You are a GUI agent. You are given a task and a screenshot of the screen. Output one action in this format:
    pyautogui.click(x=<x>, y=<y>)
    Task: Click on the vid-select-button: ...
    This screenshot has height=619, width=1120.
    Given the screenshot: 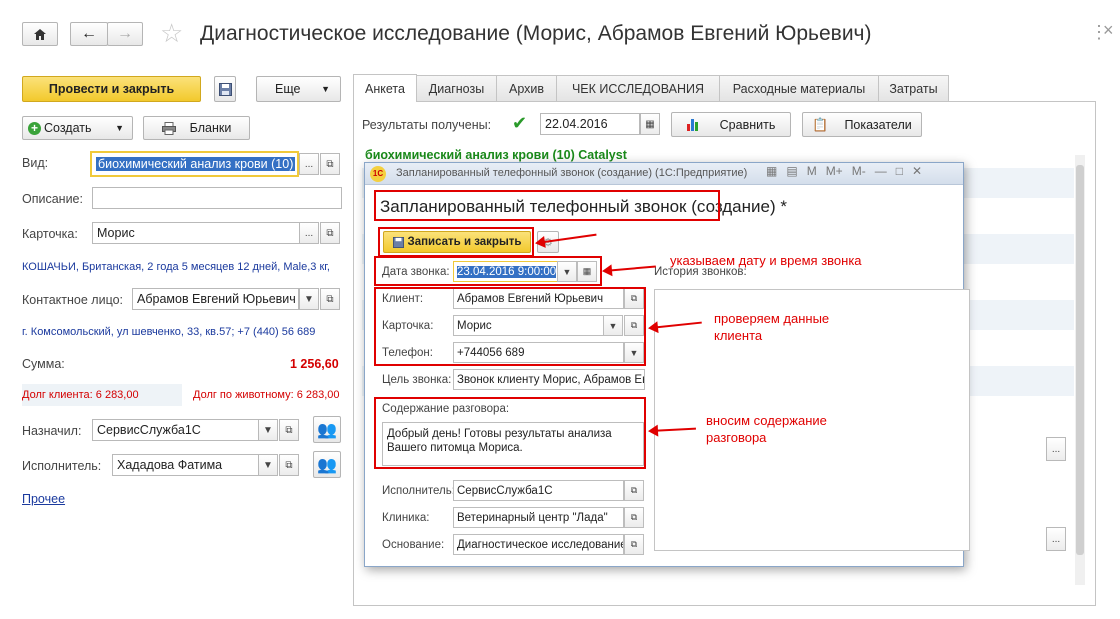 What is the action you would take?
    pyautogui.click(x=309, y=164)
    